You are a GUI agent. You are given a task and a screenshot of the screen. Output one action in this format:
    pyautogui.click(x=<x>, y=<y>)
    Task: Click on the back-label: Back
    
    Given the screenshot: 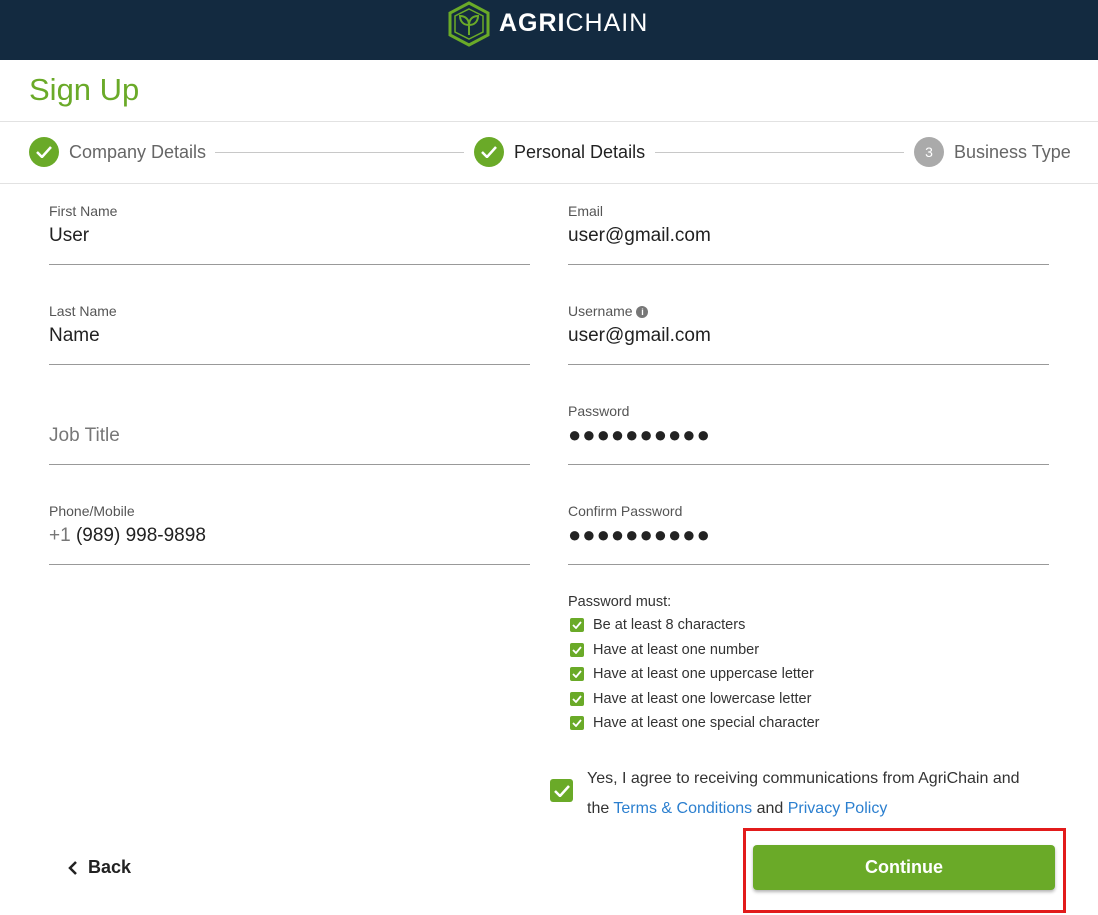 What is the action you would take?
    pyautogui.click(x=110, y=867)
    